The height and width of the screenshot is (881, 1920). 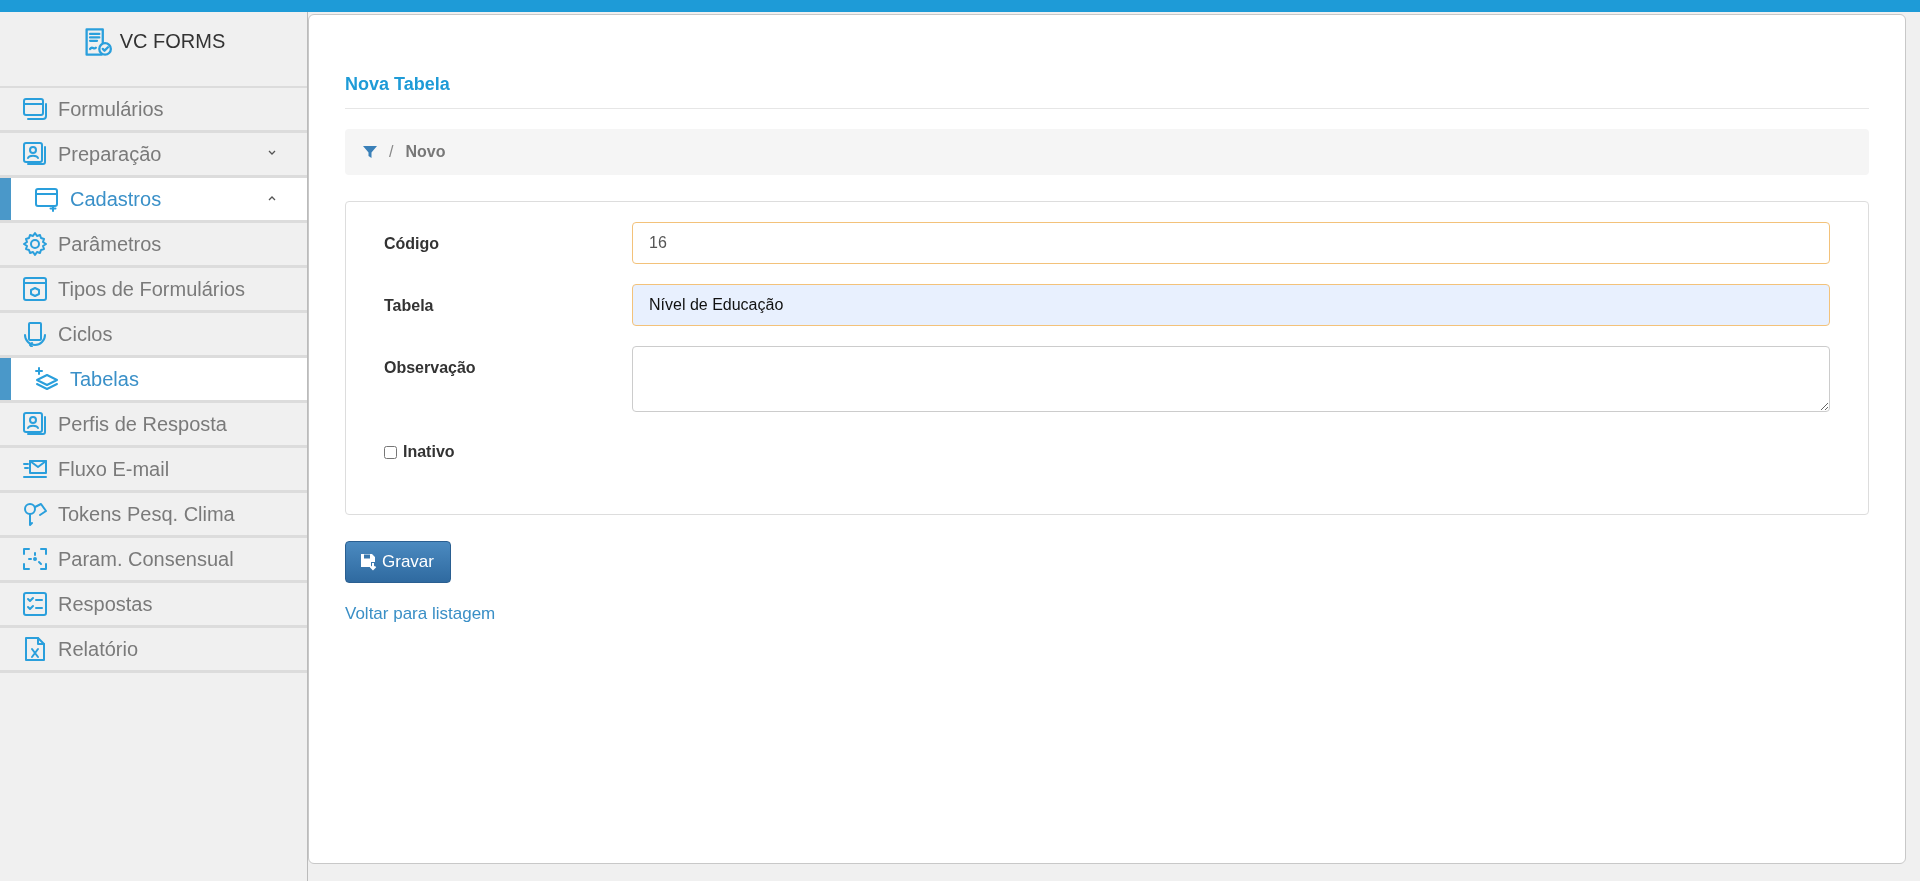 What do you see at coordinates (35, 244) in the screenshot?
I see `gear-icon` at bounding box center [35, 244].